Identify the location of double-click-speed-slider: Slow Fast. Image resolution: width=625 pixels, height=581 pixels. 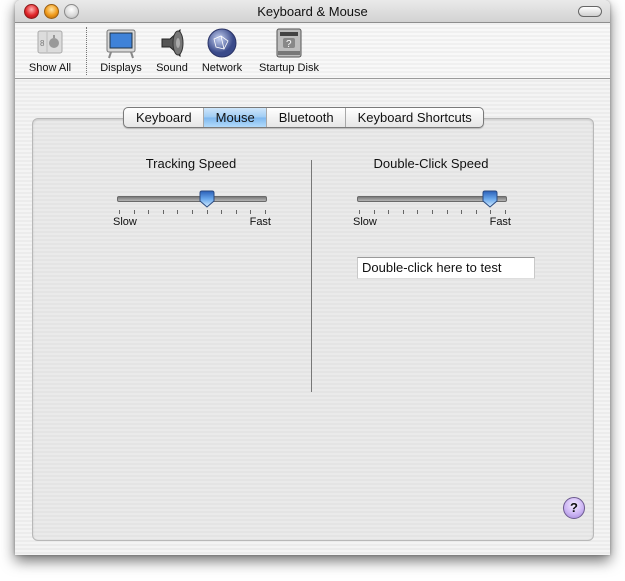
(432, 207).